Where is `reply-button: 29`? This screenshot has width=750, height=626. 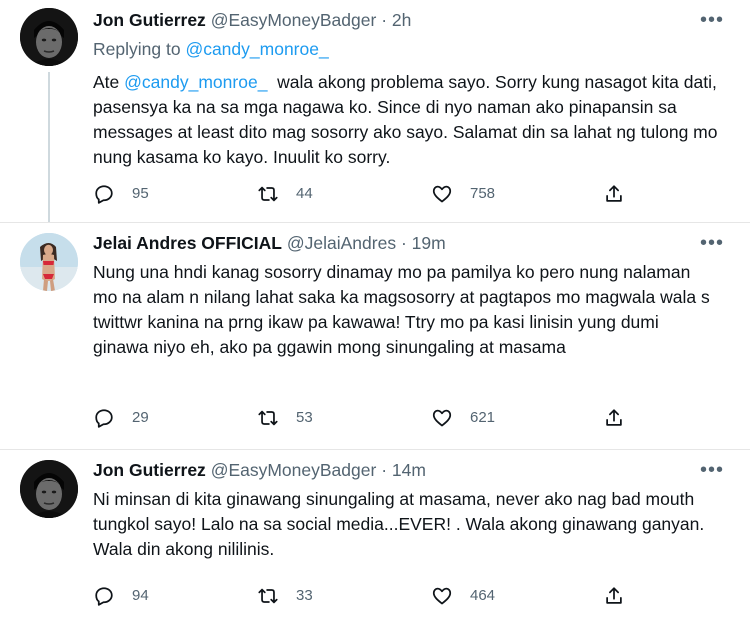
reply-button: 29 is located at coordinates (121, 418).